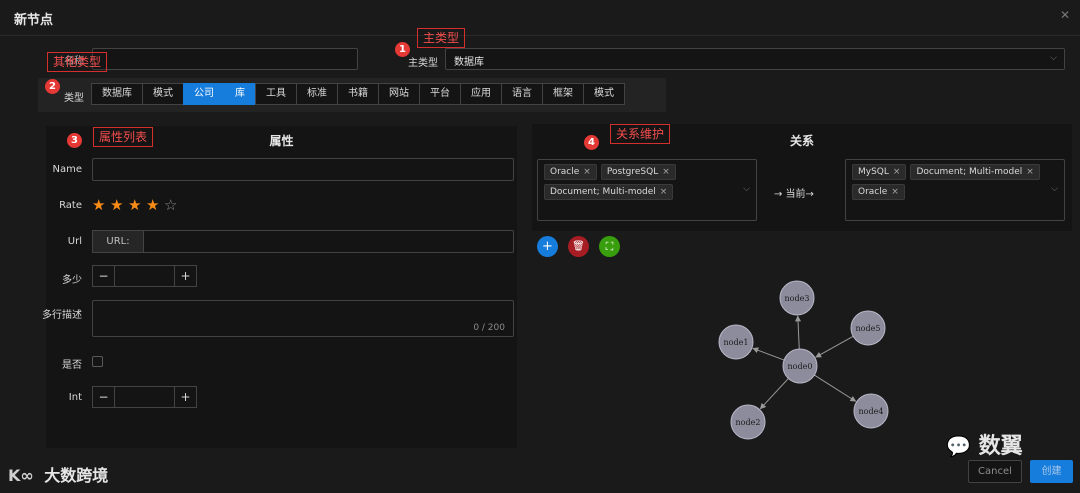 The width and height of the screenshot is (1080, 493). What do you see at coordinates (591, 142) in the screenshot?
I see `annotation-badge-4: 4` at bounding box center [591, 142].